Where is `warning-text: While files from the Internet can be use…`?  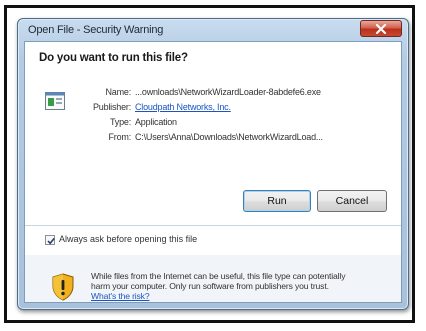
warning-text: While files from the Internet can be use… is located at coordinates (218, 281).